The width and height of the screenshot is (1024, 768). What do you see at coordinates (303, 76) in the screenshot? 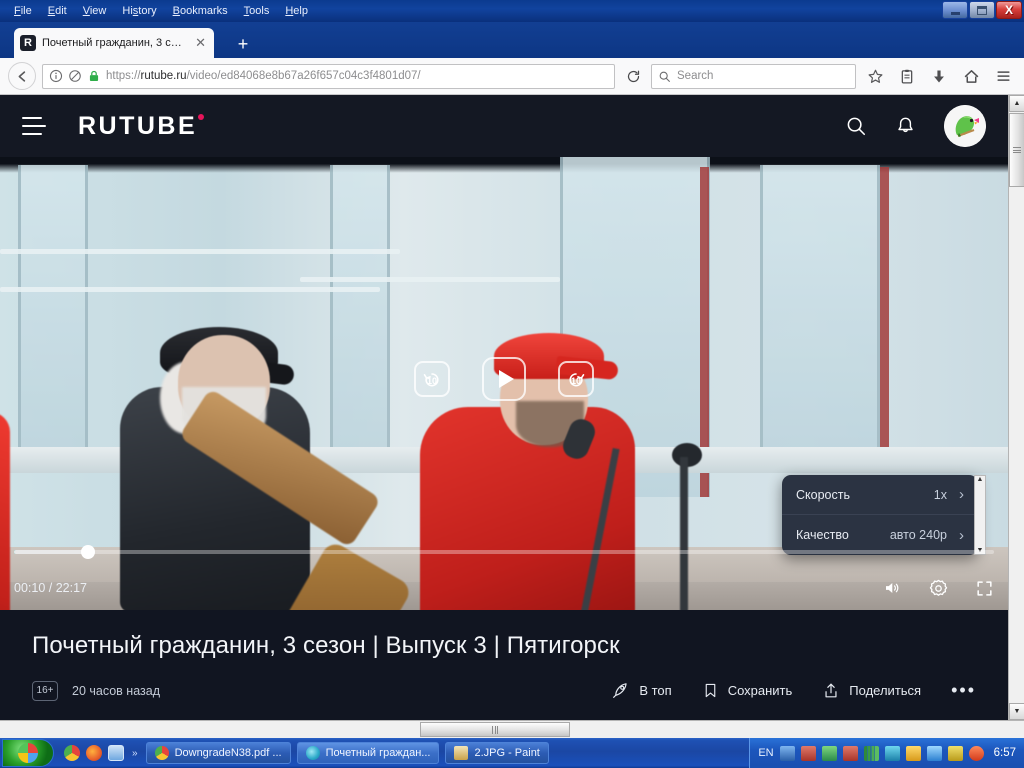
I see `url-path: /video/ed84068e8b67a26f657c04c3f4801d07/` at bounding box center [303, 76].